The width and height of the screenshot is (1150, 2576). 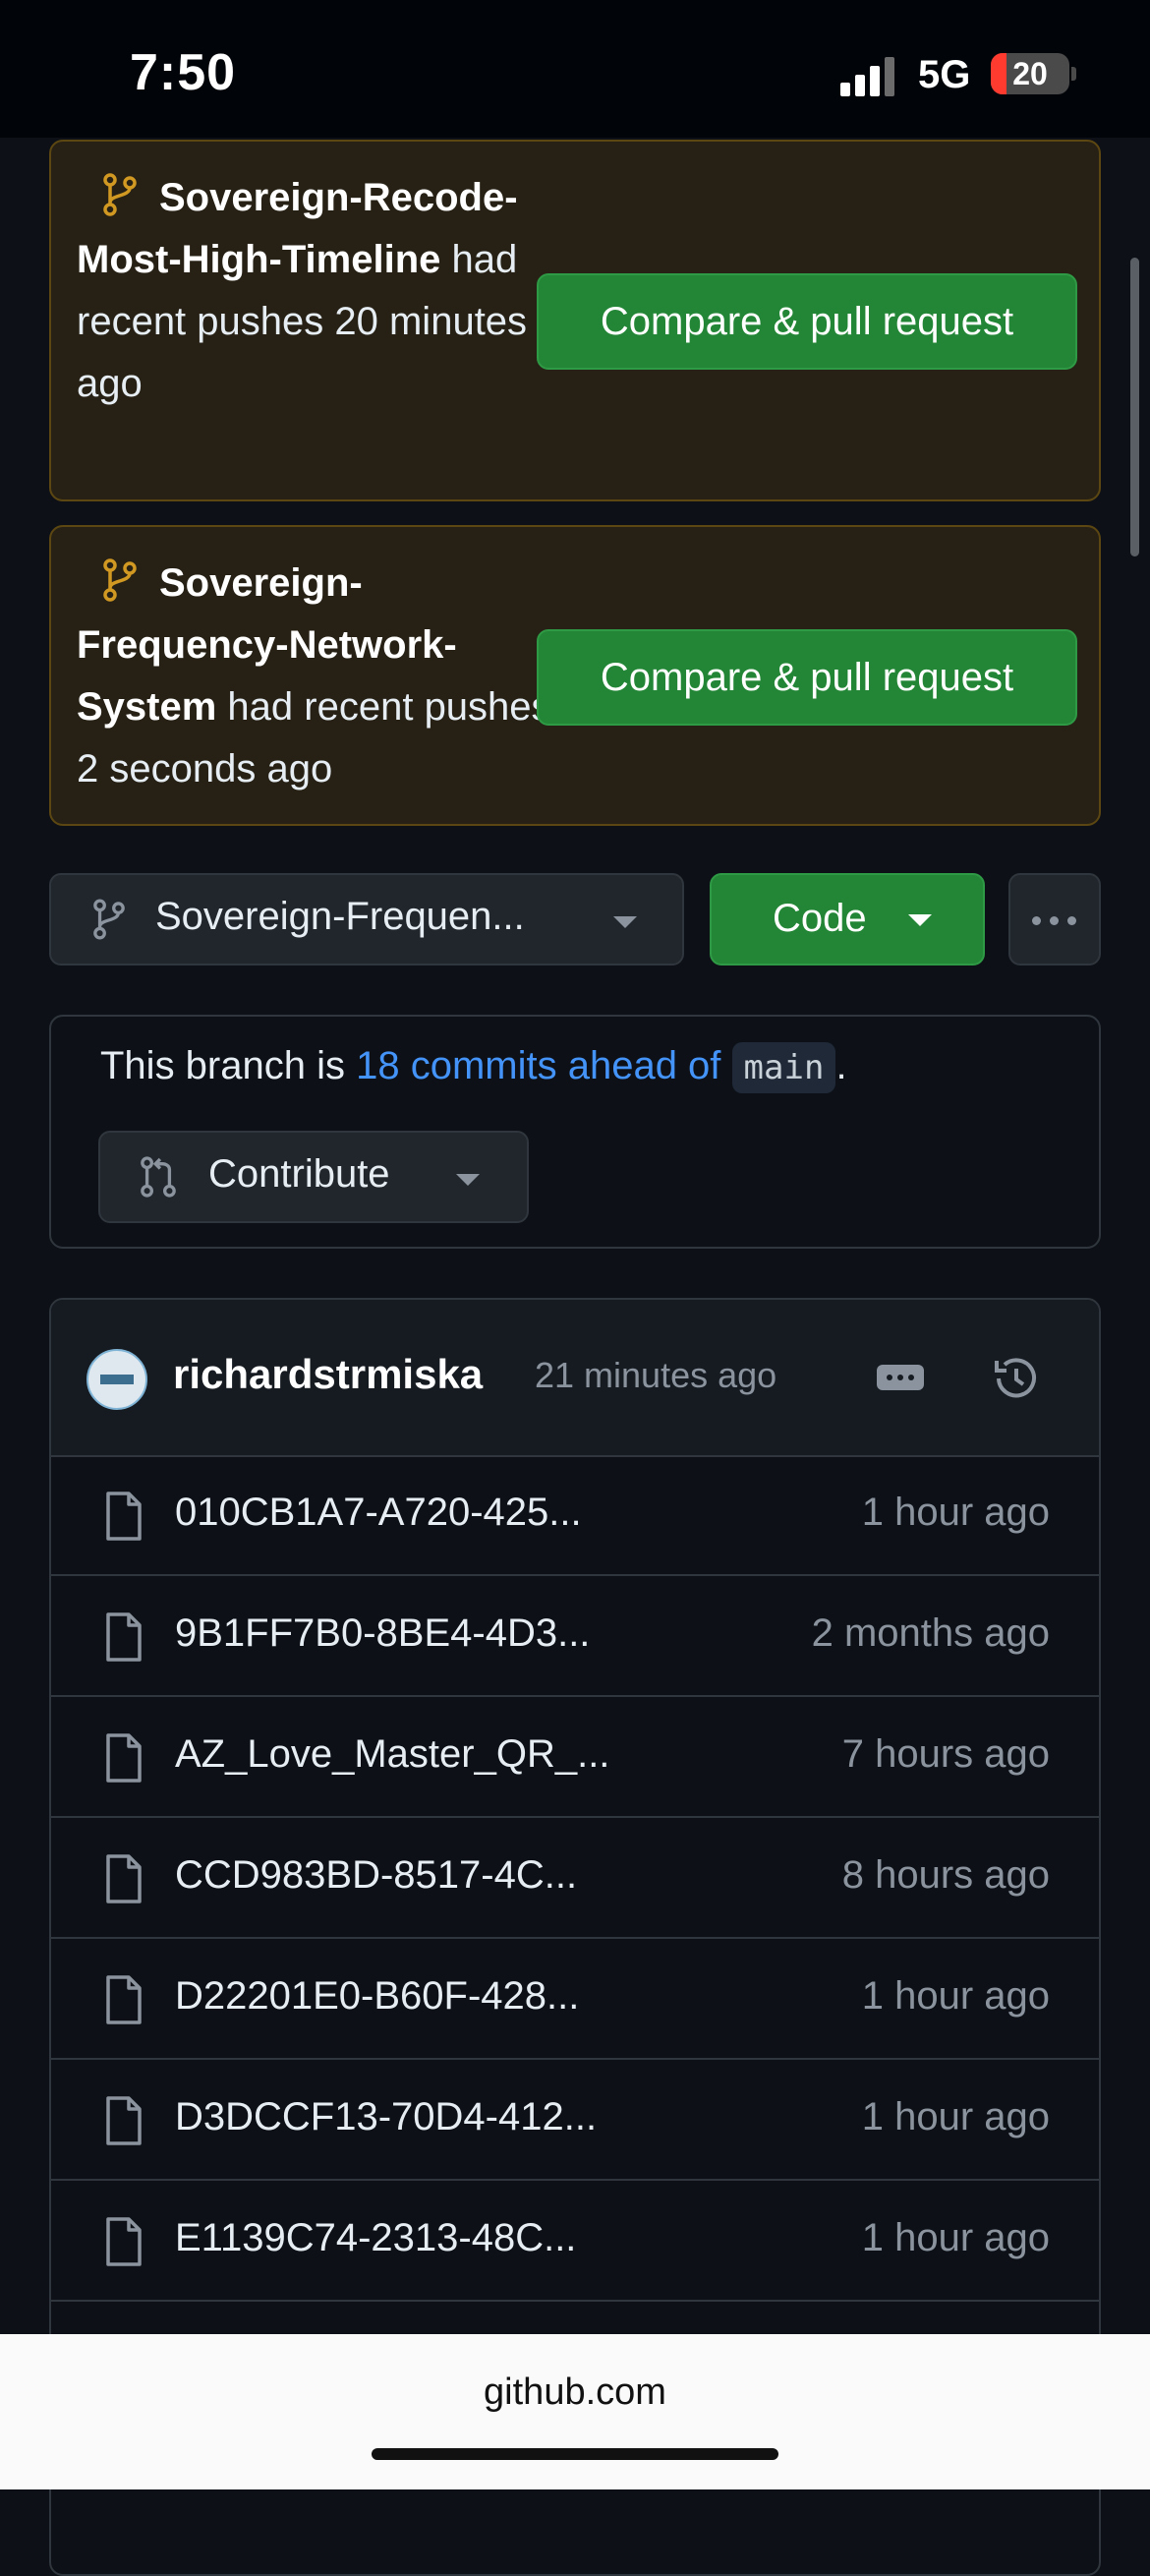 I want to click on commit-author: richardstrmiska, so click(x=328, y=1374).